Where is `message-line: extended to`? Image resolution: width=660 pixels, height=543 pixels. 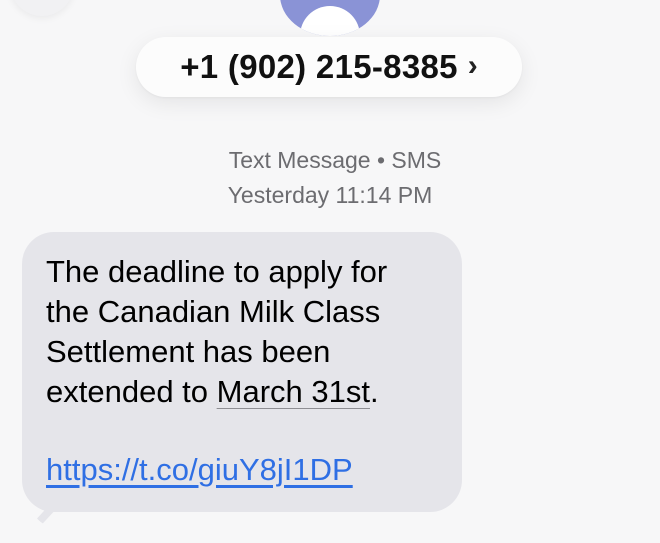 message-line: extended to is located at coordinates (131, 391).